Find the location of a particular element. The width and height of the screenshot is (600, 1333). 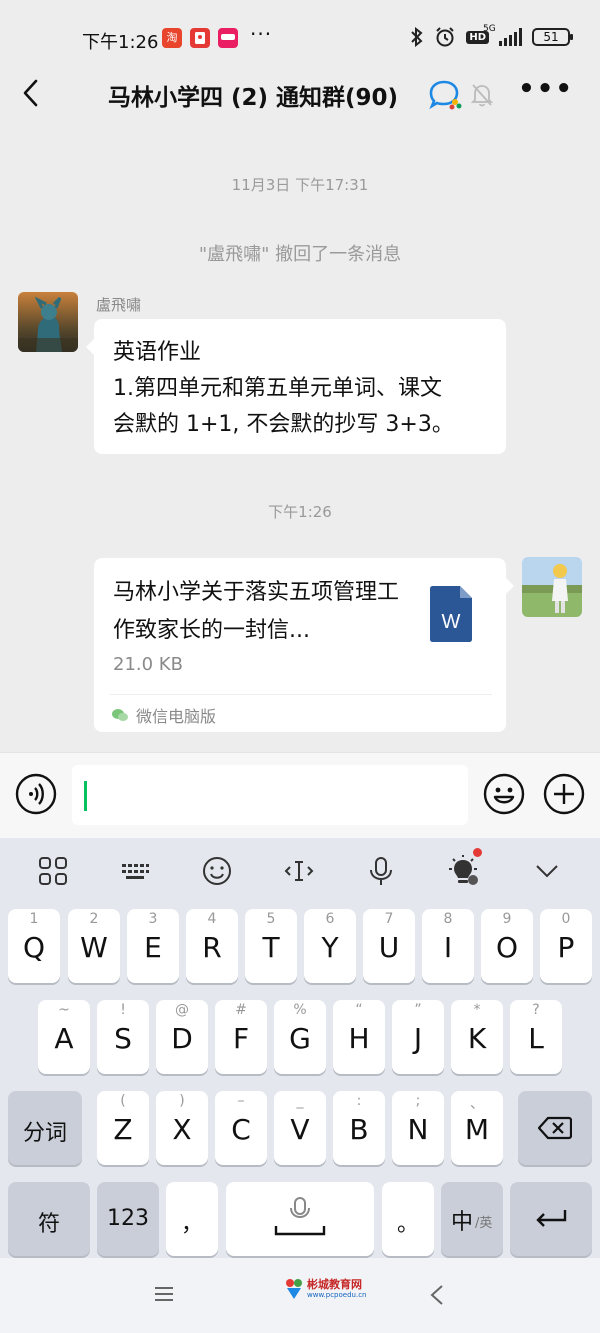

logo-icon is located at coordinates (294, 1289).